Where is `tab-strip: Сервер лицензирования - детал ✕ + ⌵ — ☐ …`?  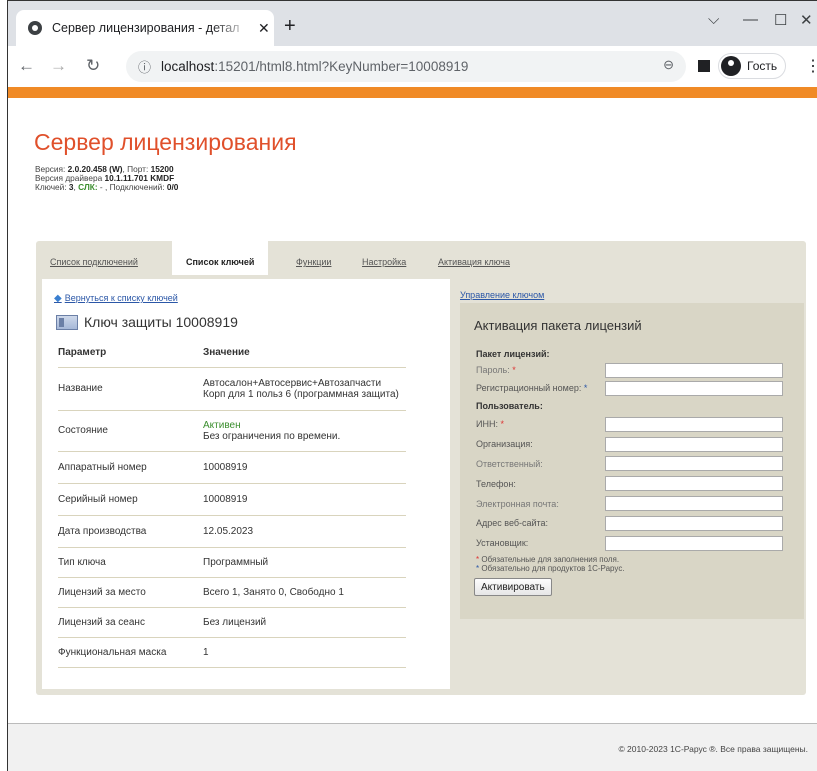 tab-strip: Сервер лицензирования - детал ✕ + ⌵ — ☐ … is located at coordinates (412, 23).